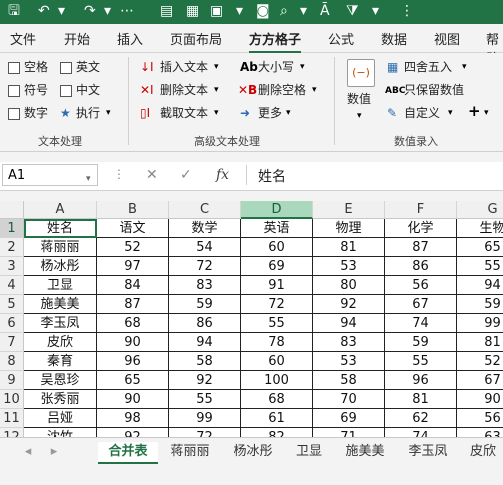 This screenshot has width=503, height=485. What do you see at coordinates (407, 11) in the screenshot?
I see `qat-overflow-icon: ⋮` at bounding box center [407, 11].